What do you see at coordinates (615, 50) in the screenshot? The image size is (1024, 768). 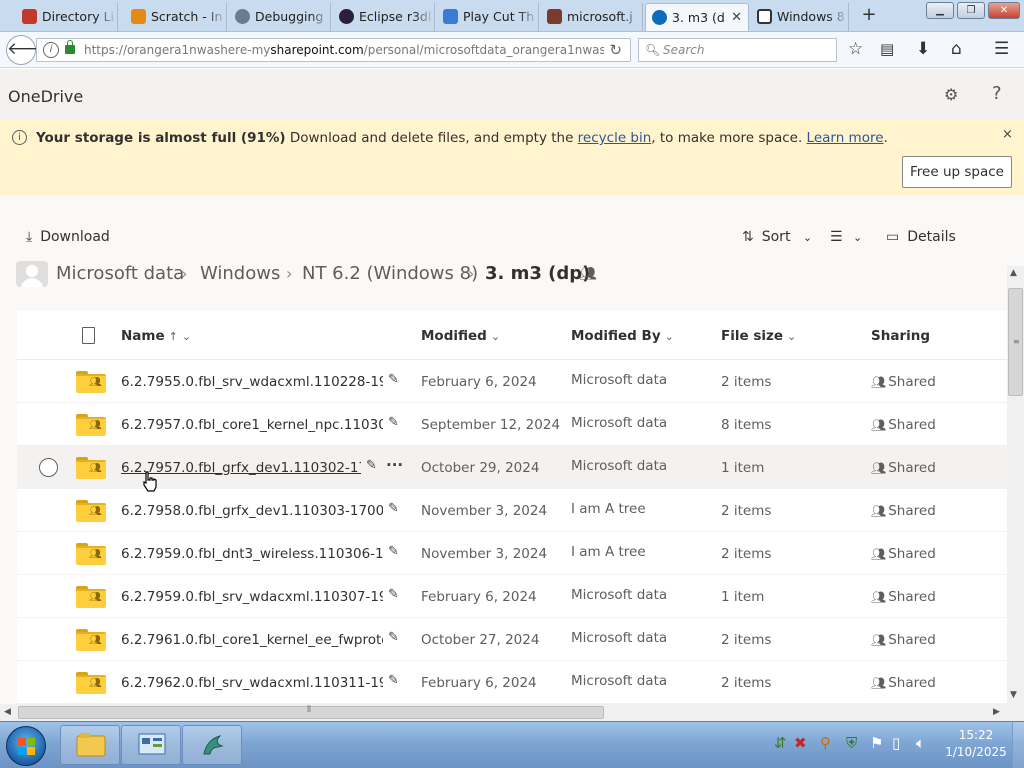 I see `reload-icon: ↻` at bounding box center [615, 50].